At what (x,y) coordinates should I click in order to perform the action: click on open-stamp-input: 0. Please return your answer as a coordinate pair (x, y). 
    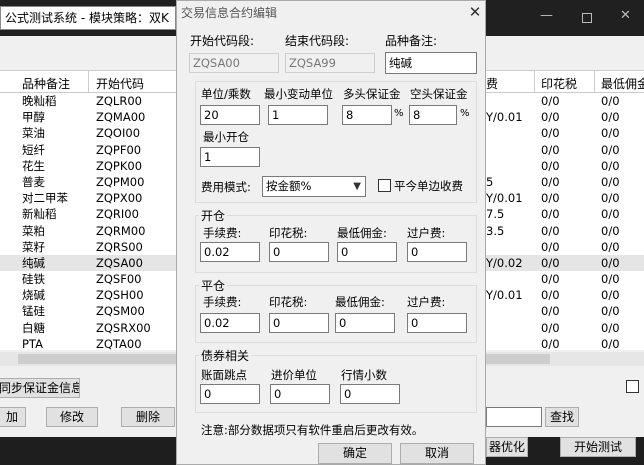
    Looking at the image, I should click on (299, 252).